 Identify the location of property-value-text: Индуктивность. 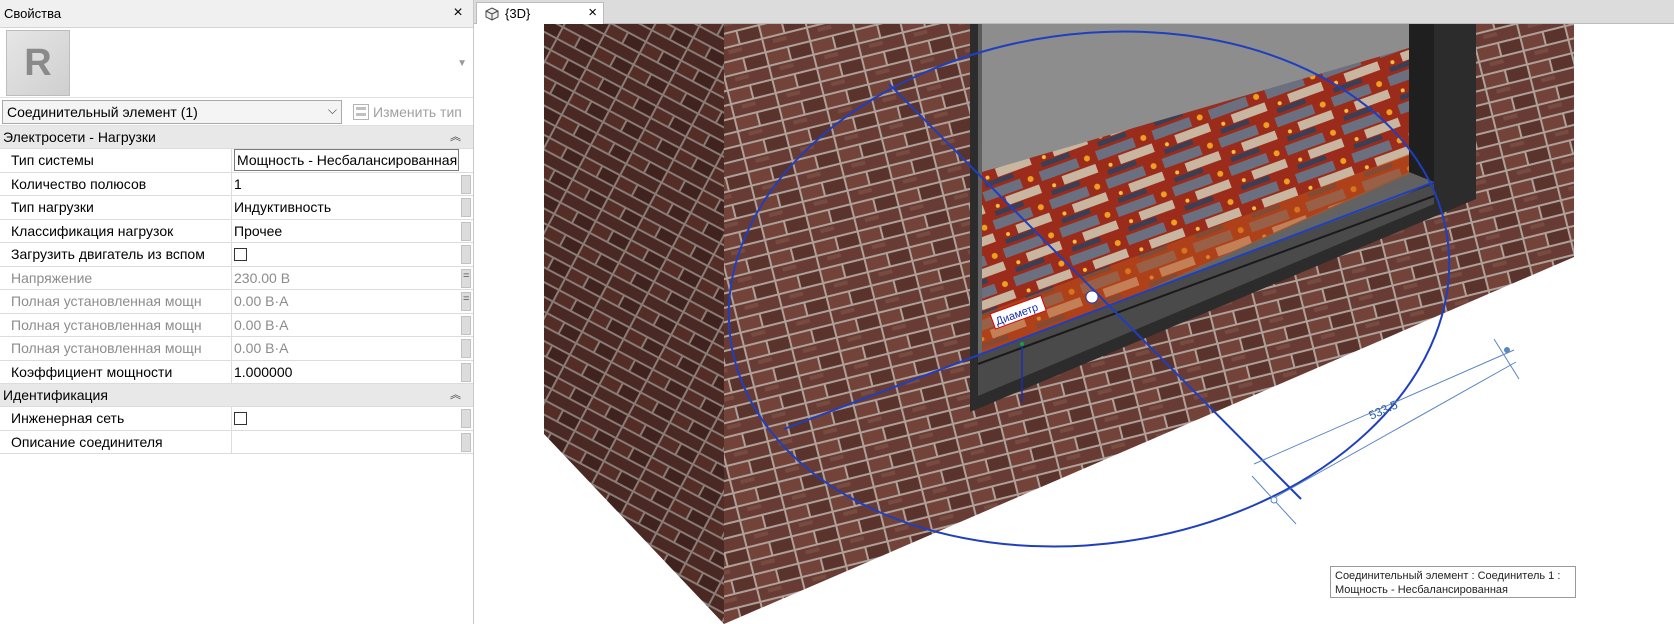
(283, 207).